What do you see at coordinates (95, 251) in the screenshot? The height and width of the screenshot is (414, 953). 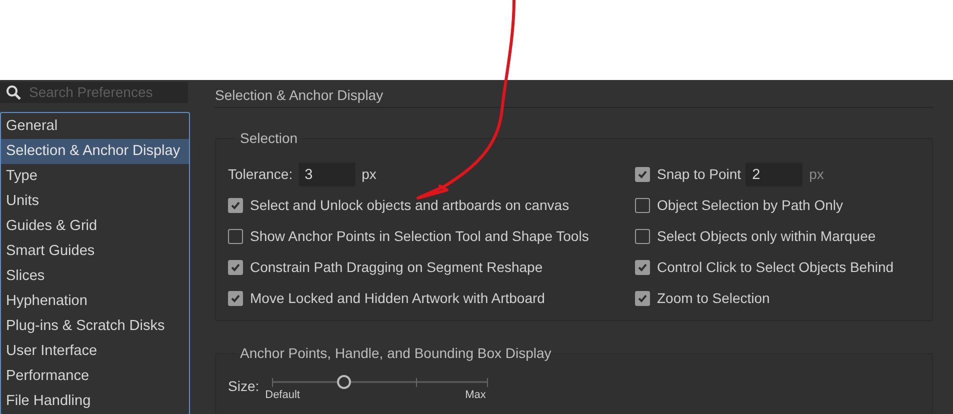 I see `category-item: Smart Guides` at bounding box center [95, 251].